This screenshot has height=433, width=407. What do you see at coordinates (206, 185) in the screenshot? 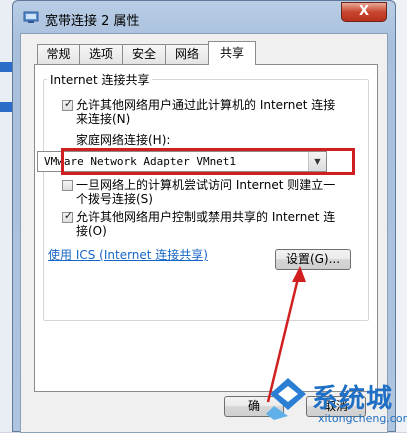
I see `dial-on-demand-label: 一旦网络上的计算机尝试访问 Internet 则建立一` at bounding box center [206, 185].